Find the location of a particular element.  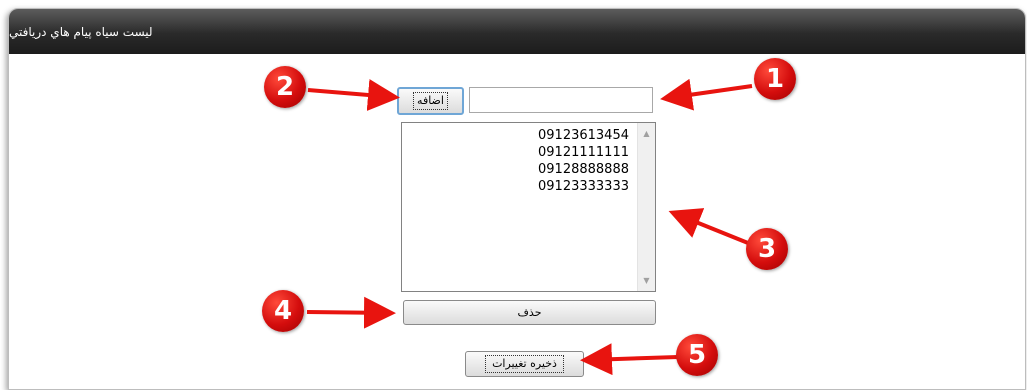

annotation-badge-1: 1 is located at coordinates (775, 79).